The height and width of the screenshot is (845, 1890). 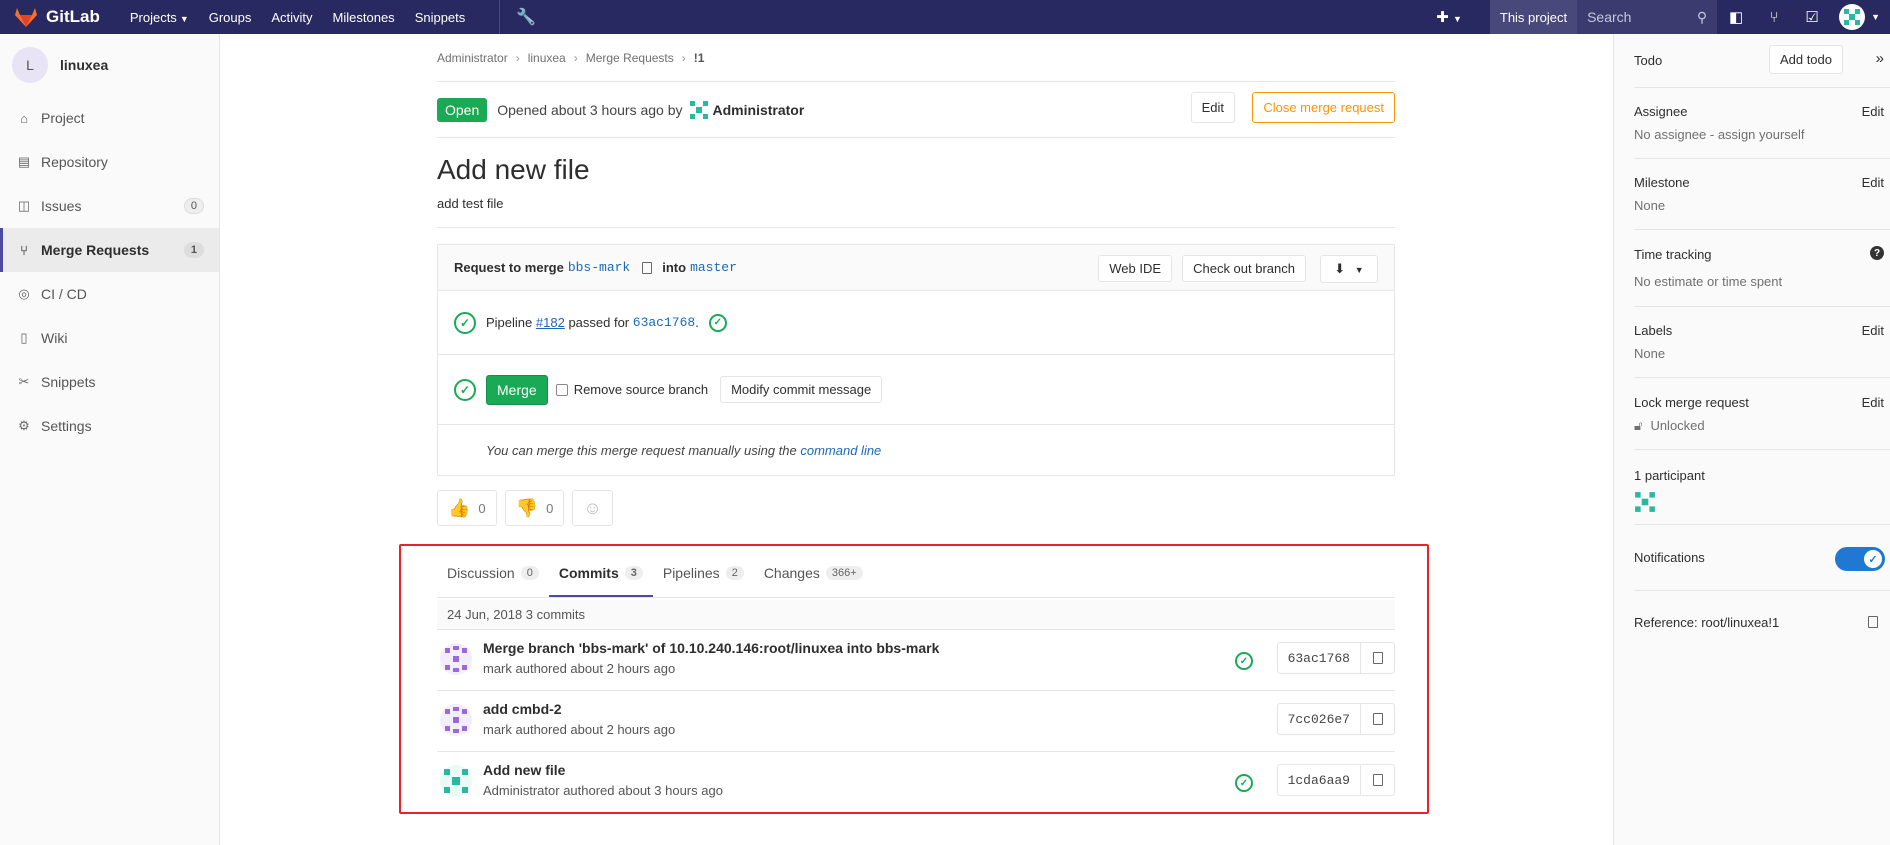 I want to click on rocket-icon: ◎, so click(x=24, y=293).